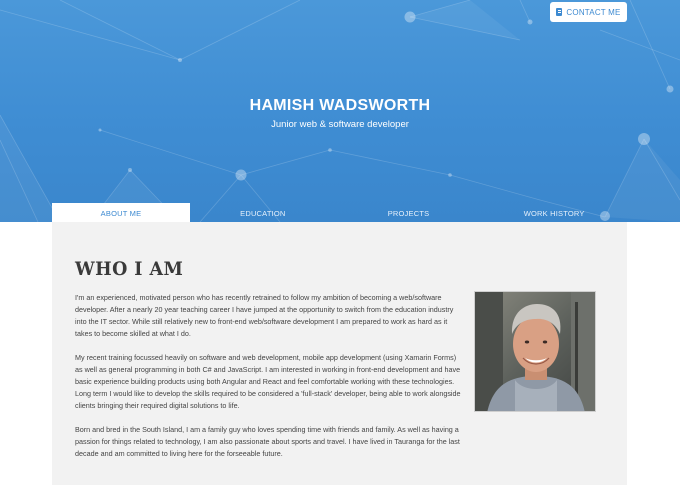 The width and height of the screenshot is (680, 485). I want to click on page-title: HAMISH WADSWORTH, so click(340, 105).